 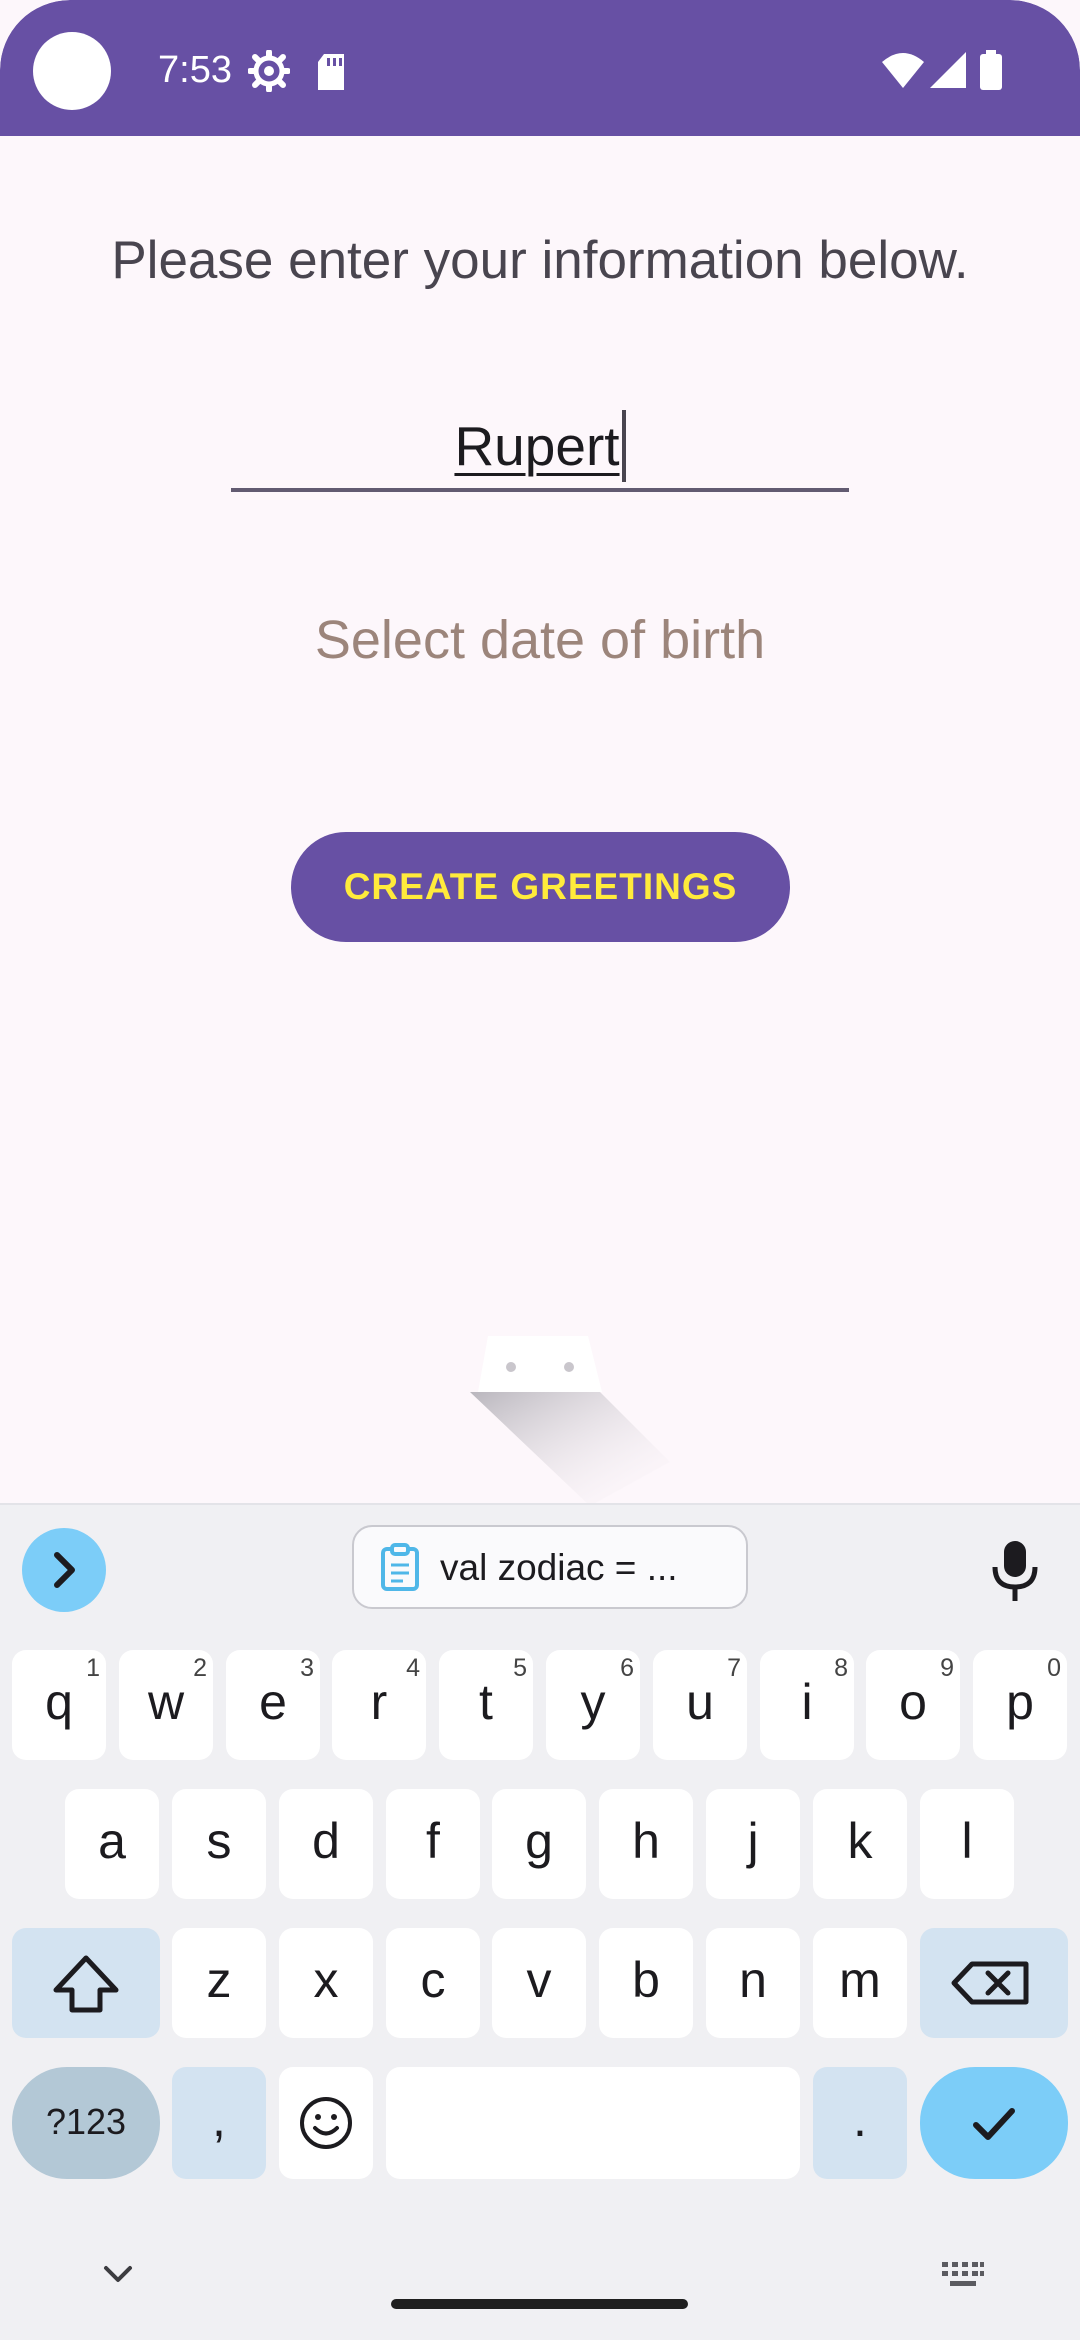 What do you see at coordinates (991, 70) in the screenshot?
I see `battery-icon` at bounding box center [991, 70].